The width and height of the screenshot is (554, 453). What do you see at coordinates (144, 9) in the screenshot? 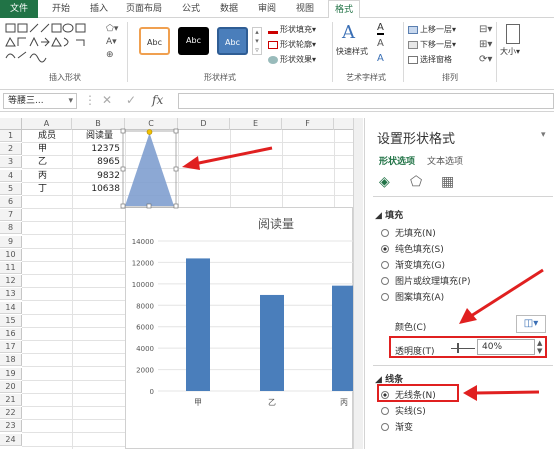
I see `tab-page-layout: 页面布局` at bounding box center [144, 9].